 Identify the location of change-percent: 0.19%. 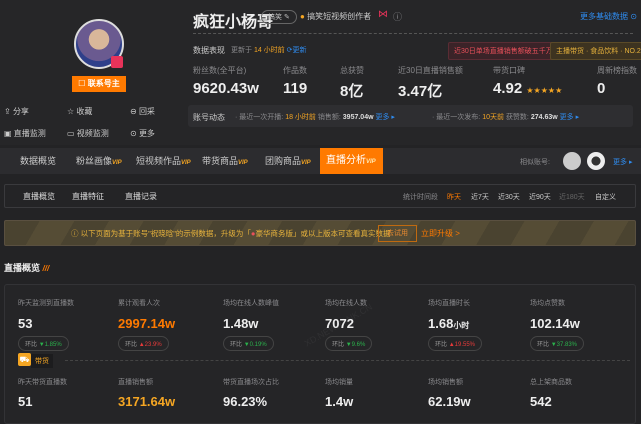
(258, 345).